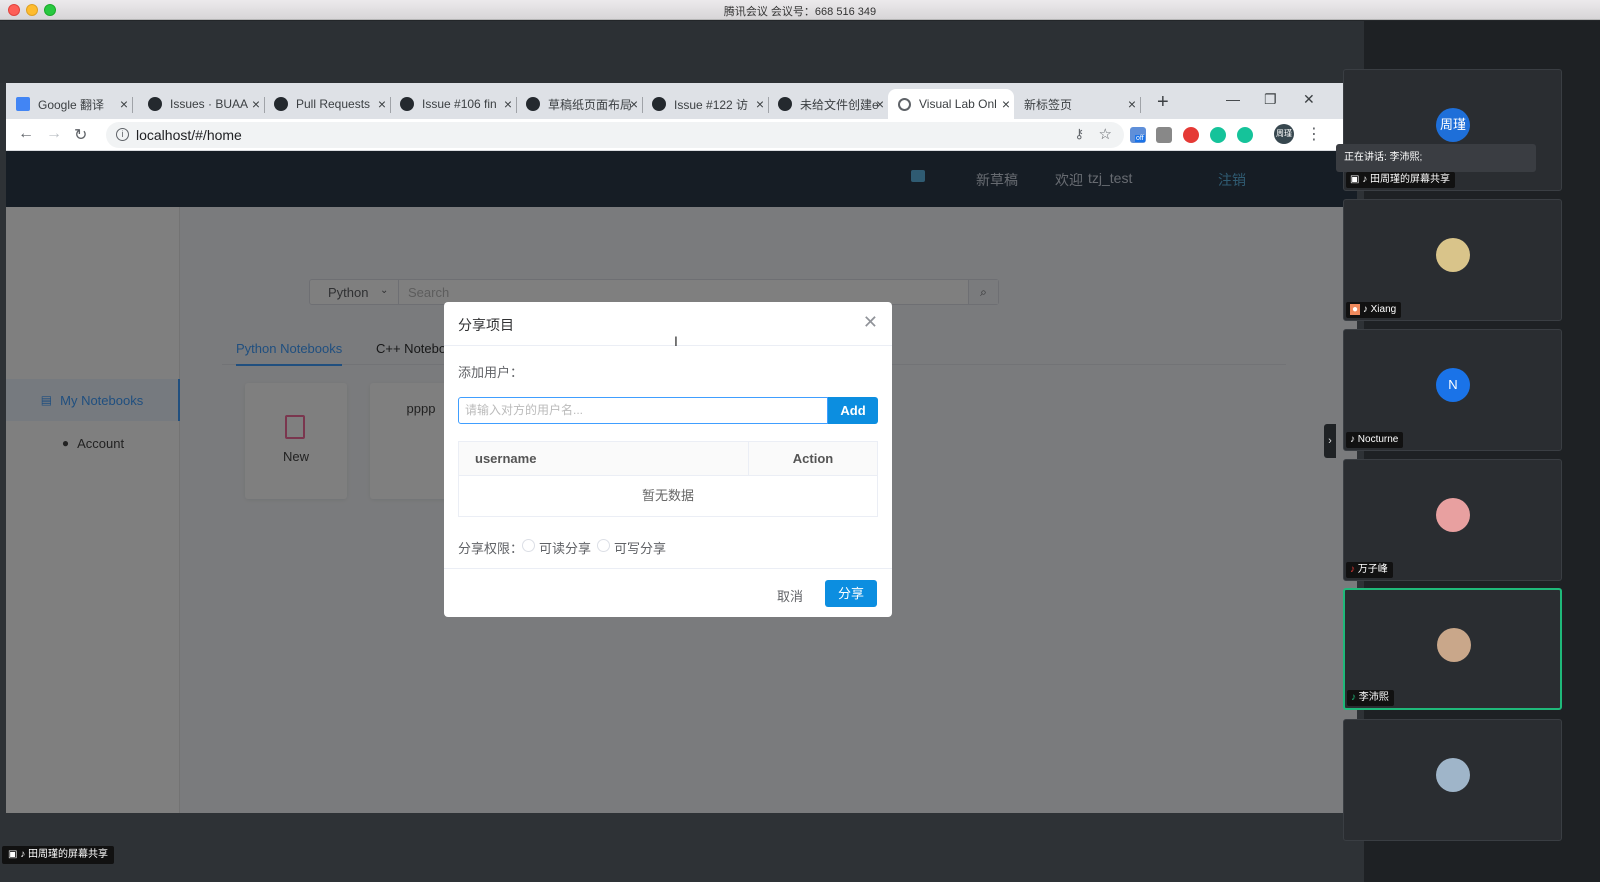 This screenshot has height=882, width=1600. Describe the element at coordinates (1138, 135) in the screenshot. I see `extension-icon: off` at that location.